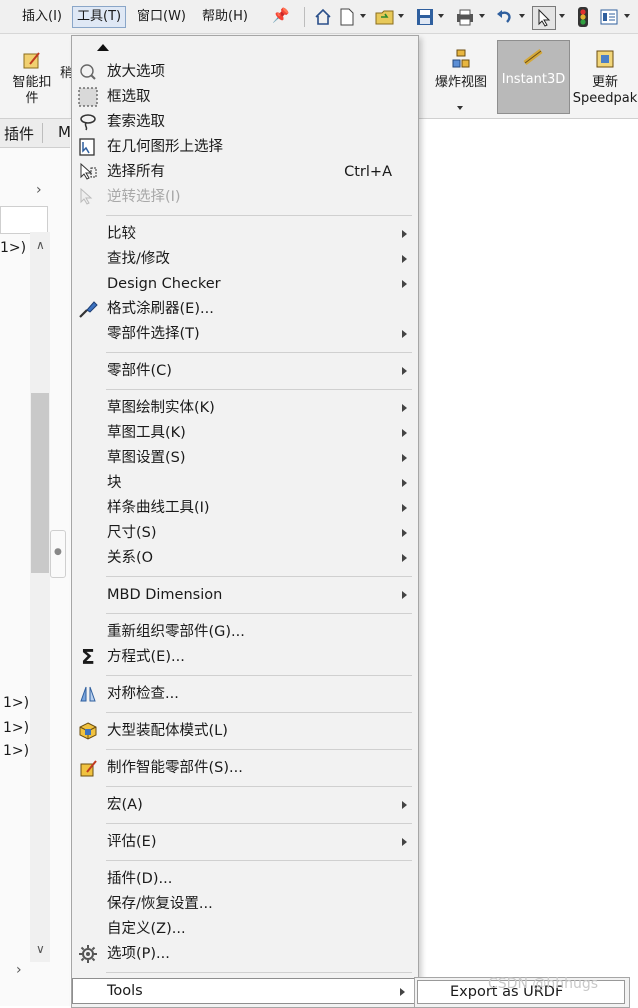  I want to click on lasso-icon, so click(88, 122).